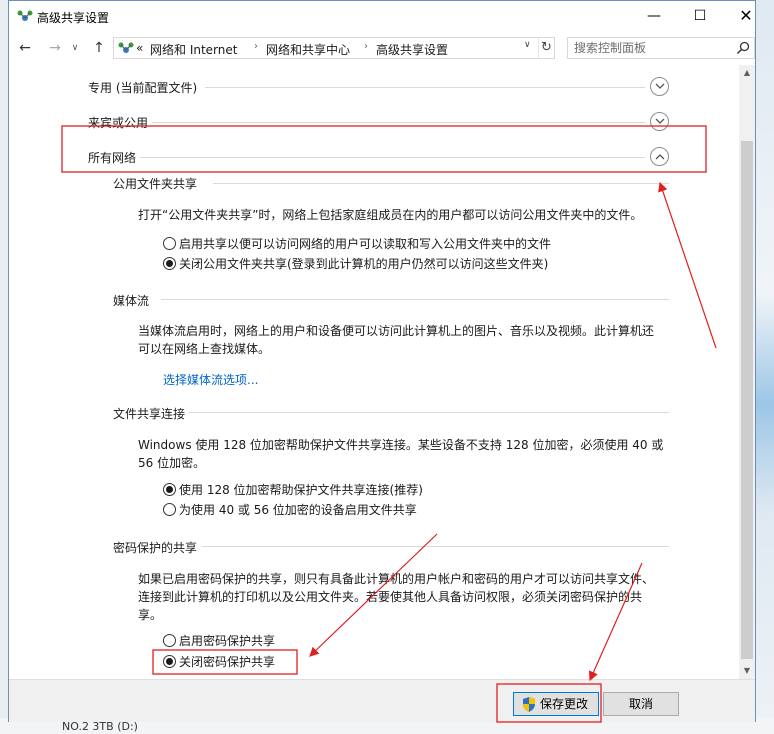  What do you see at coordinates (118, 123) in the screenshot?
I see `profile-guest-public-label: 来宾或公用` at bounding box center [118, 123].